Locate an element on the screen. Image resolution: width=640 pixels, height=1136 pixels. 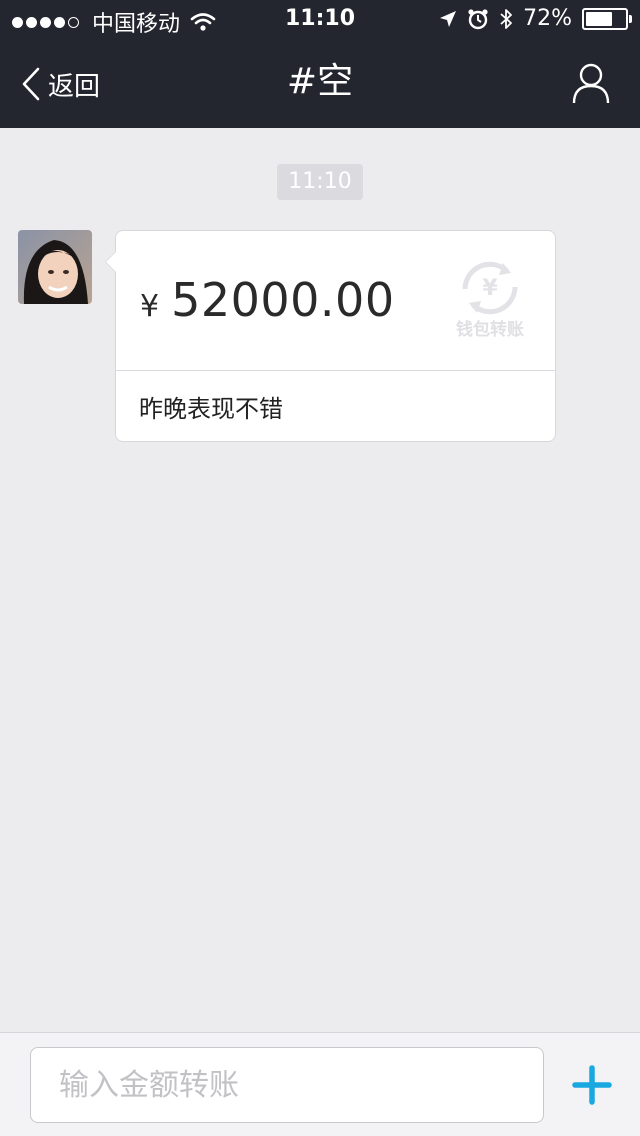
currency-symbol: ¥ is located at coordinates (150, 306).